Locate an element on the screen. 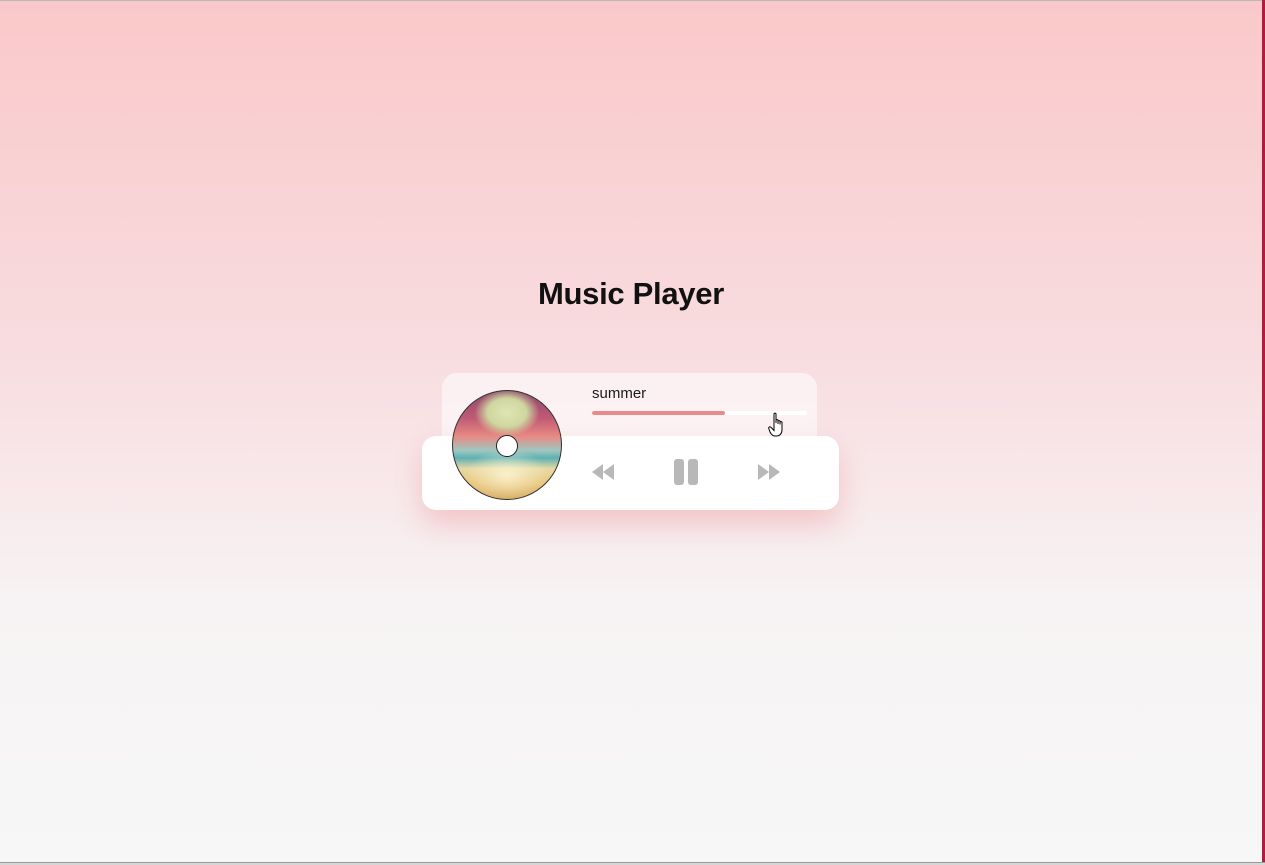  pause-button is located at coordinates (686, 472).